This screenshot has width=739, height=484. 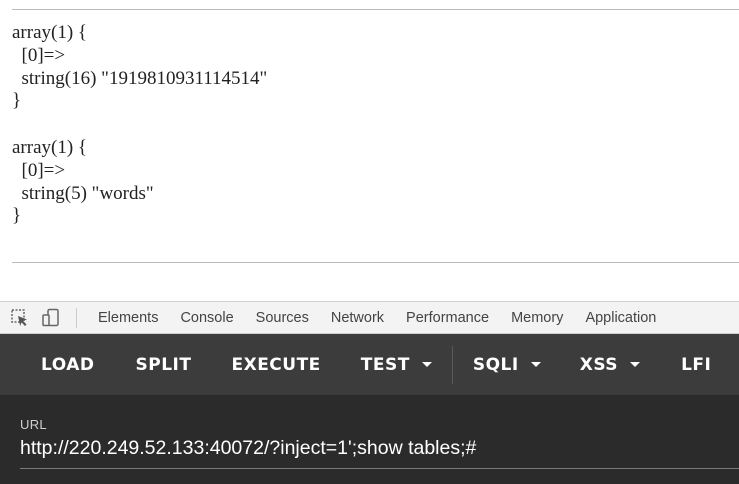 What do you see at coordinates (83, 182) in the screenshot?
I see `var-dump-result-2: array(1) { [0]=> string(5) "words" }` at bounding box center [83, 182].